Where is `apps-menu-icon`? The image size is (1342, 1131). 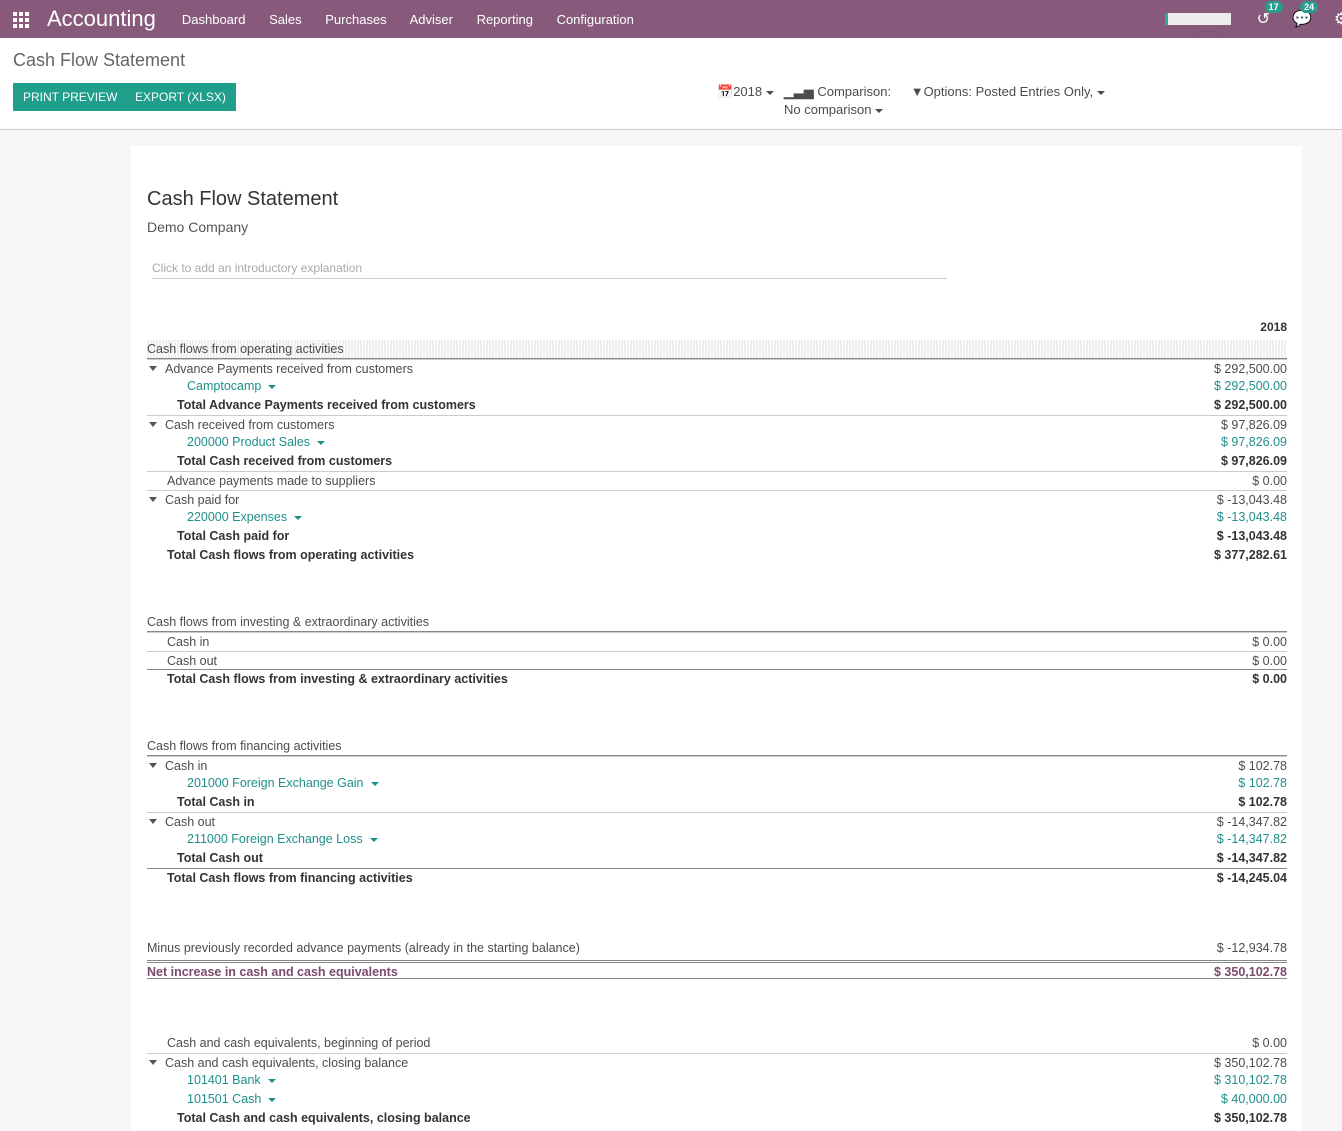 apps-menu-icon is located at coordinates (22, 20).